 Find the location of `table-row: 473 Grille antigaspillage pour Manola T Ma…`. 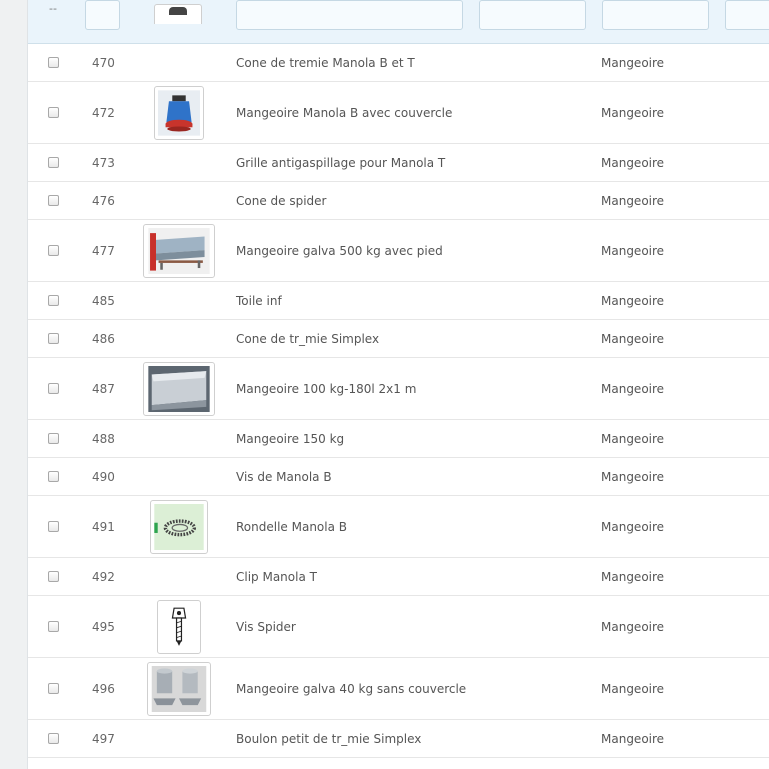

table-row: 473 Grille antigaspillage pour Manola T Ma… is located at coordinates (398, 163).